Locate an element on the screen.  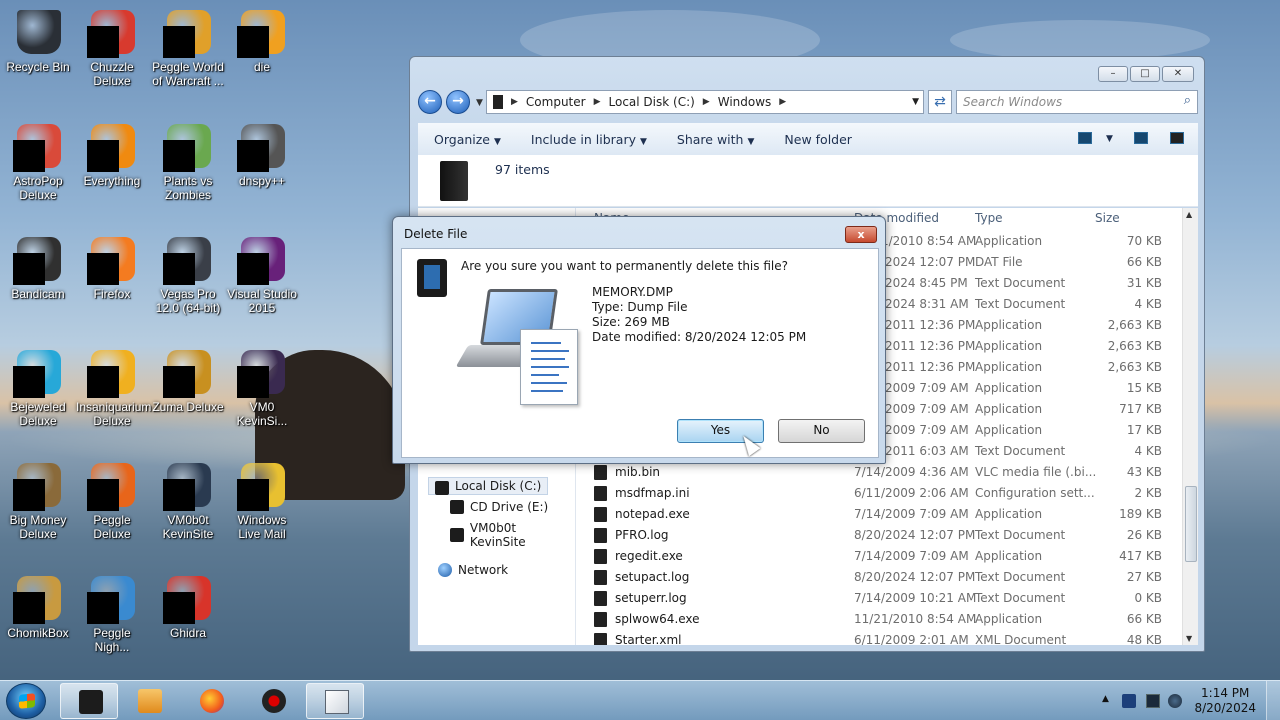
desktop-icon: VM0b0t KevinSite is located at coordinates (188, 499).